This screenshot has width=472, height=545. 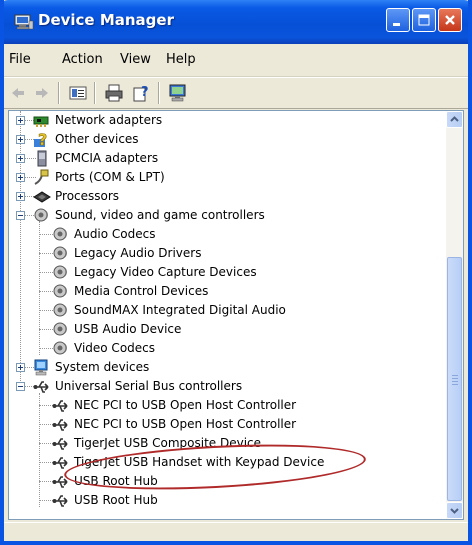 What do you see at coordinates (20, 59) in the screenshot?
I see `menu-file: File` at bounding box center [20, 59].